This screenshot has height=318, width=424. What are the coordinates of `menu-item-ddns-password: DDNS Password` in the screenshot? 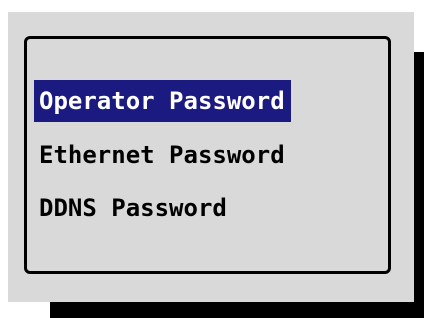 It's located at (133, 208).